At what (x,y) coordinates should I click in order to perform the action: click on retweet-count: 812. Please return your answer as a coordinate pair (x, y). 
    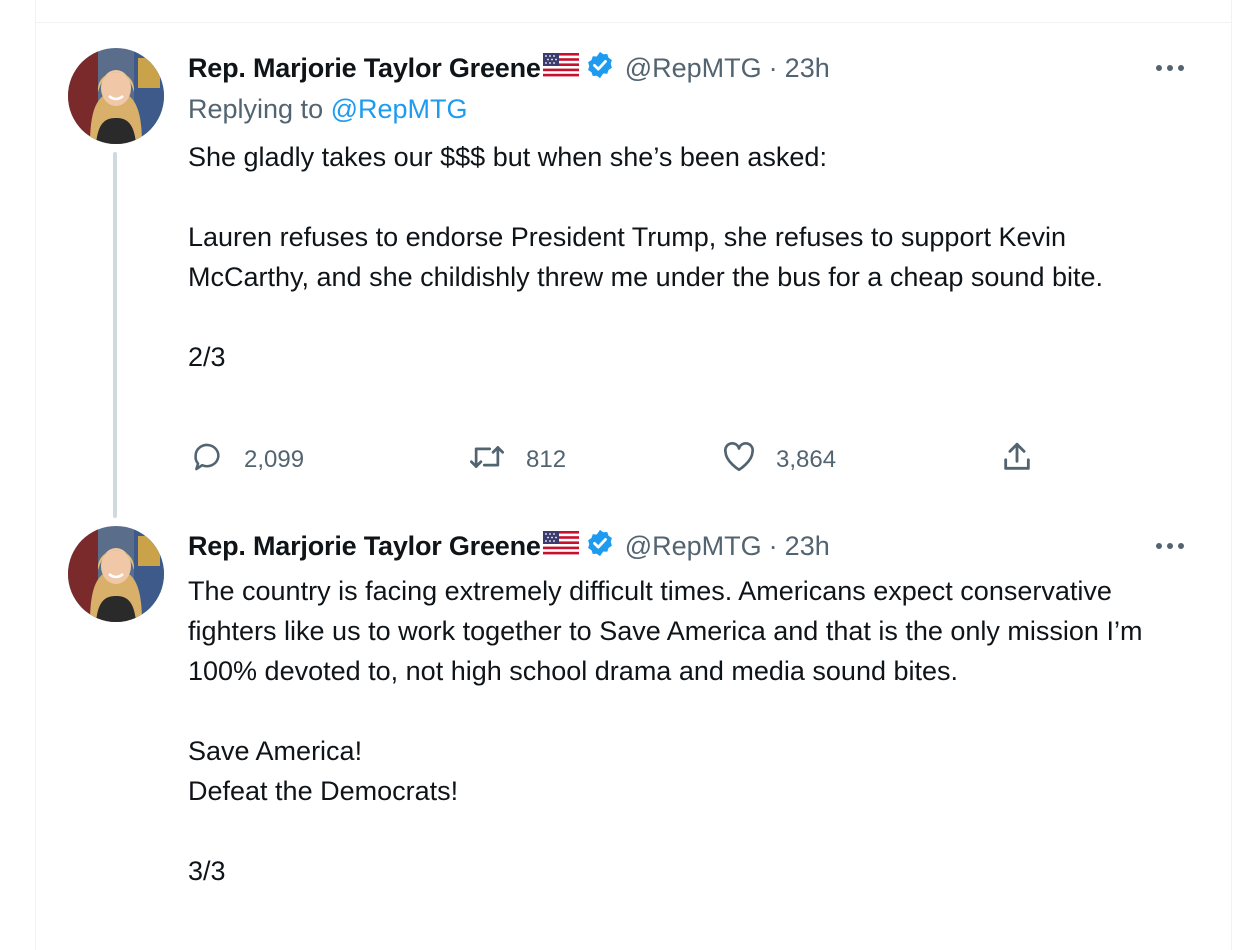
    Looking at the image, I should click on (546, 459).